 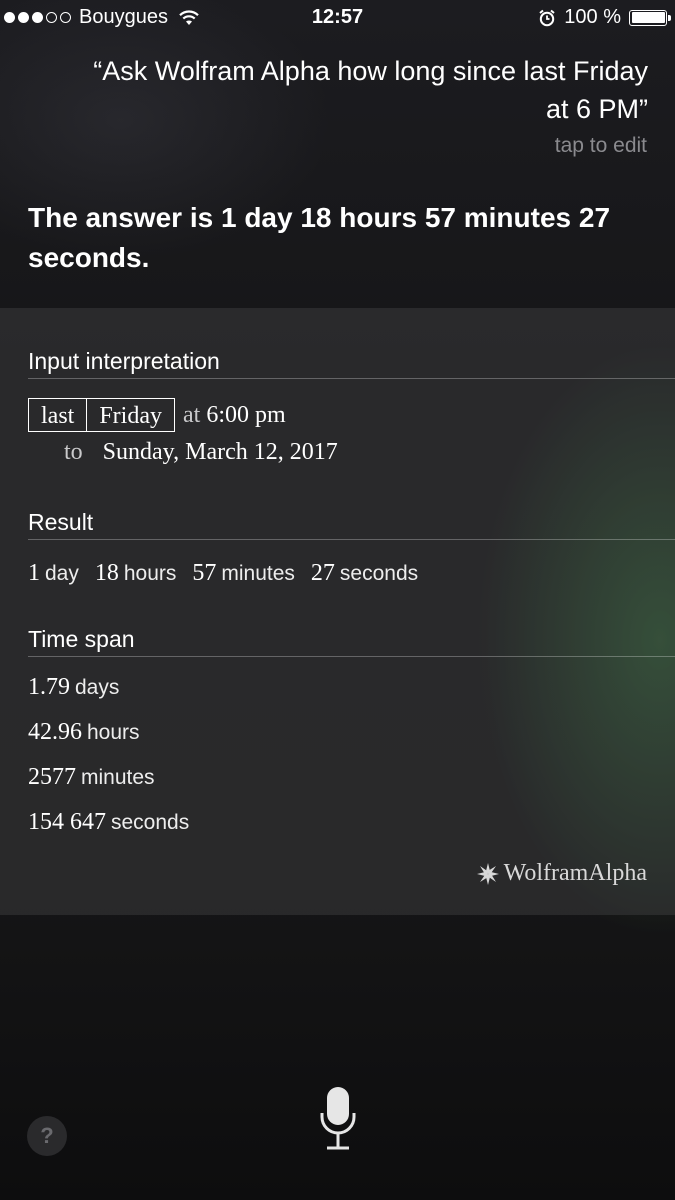 I want to click on result-value: 1 day 18 hours 57 minutes 27 seconds, so click(x=223, y=573).